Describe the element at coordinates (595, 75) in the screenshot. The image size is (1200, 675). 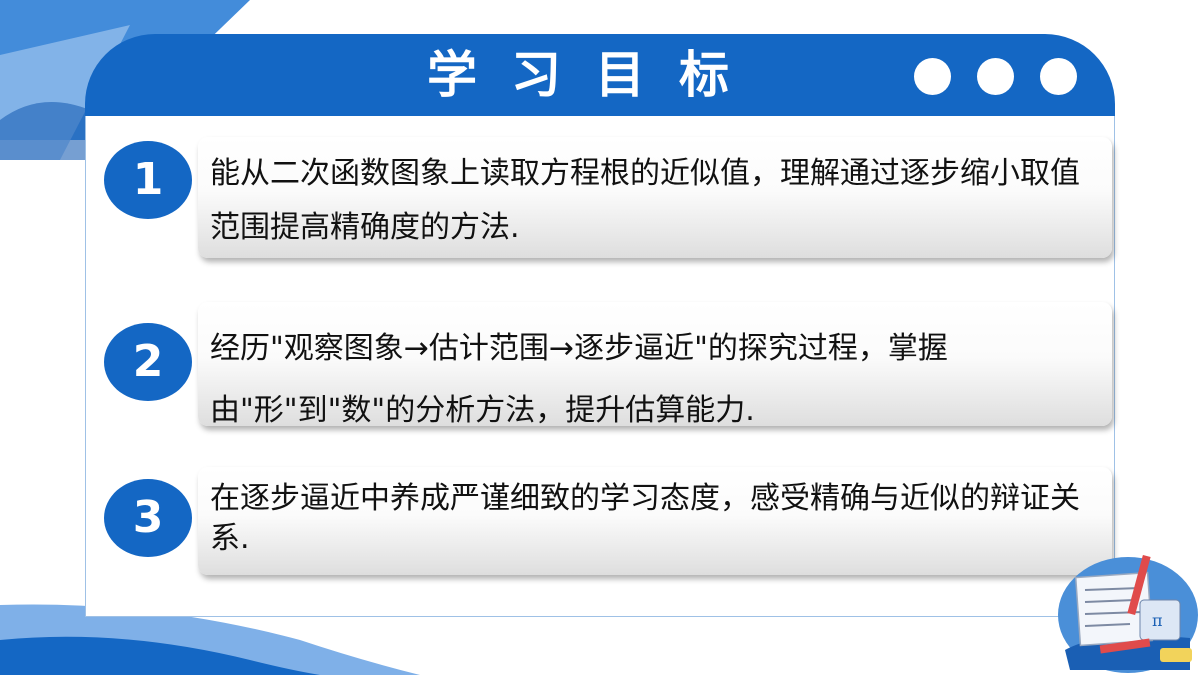
I see `page-title: 学习目标` at that location.